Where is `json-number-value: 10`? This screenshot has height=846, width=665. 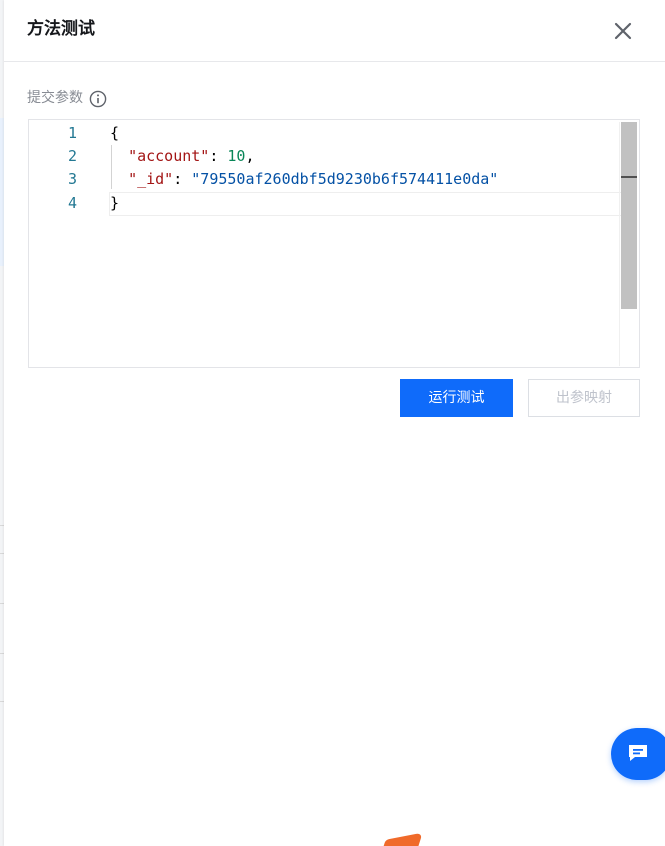 json-number-value: 10 is located at coordinates (236, 156).